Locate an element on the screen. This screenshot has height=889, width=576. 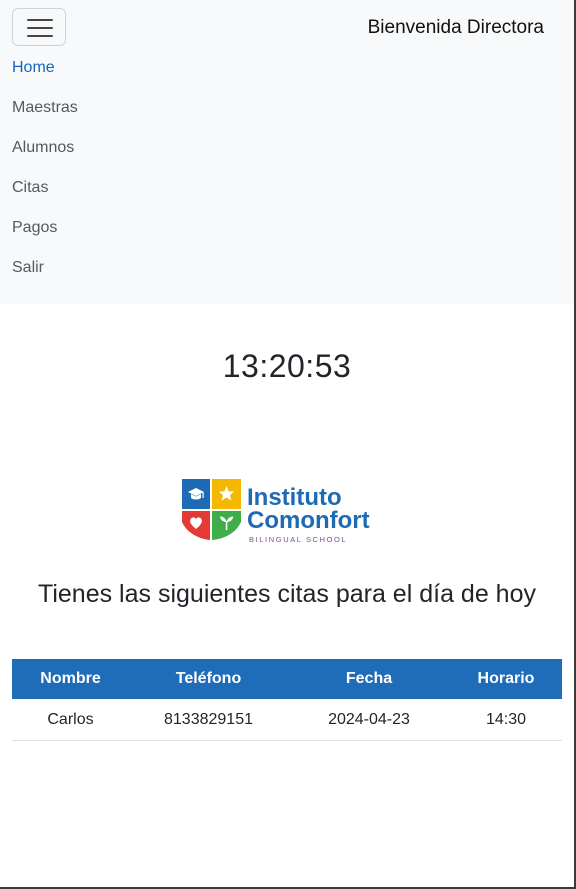
nav-item-home: Home is located at coordinates (45, 68).